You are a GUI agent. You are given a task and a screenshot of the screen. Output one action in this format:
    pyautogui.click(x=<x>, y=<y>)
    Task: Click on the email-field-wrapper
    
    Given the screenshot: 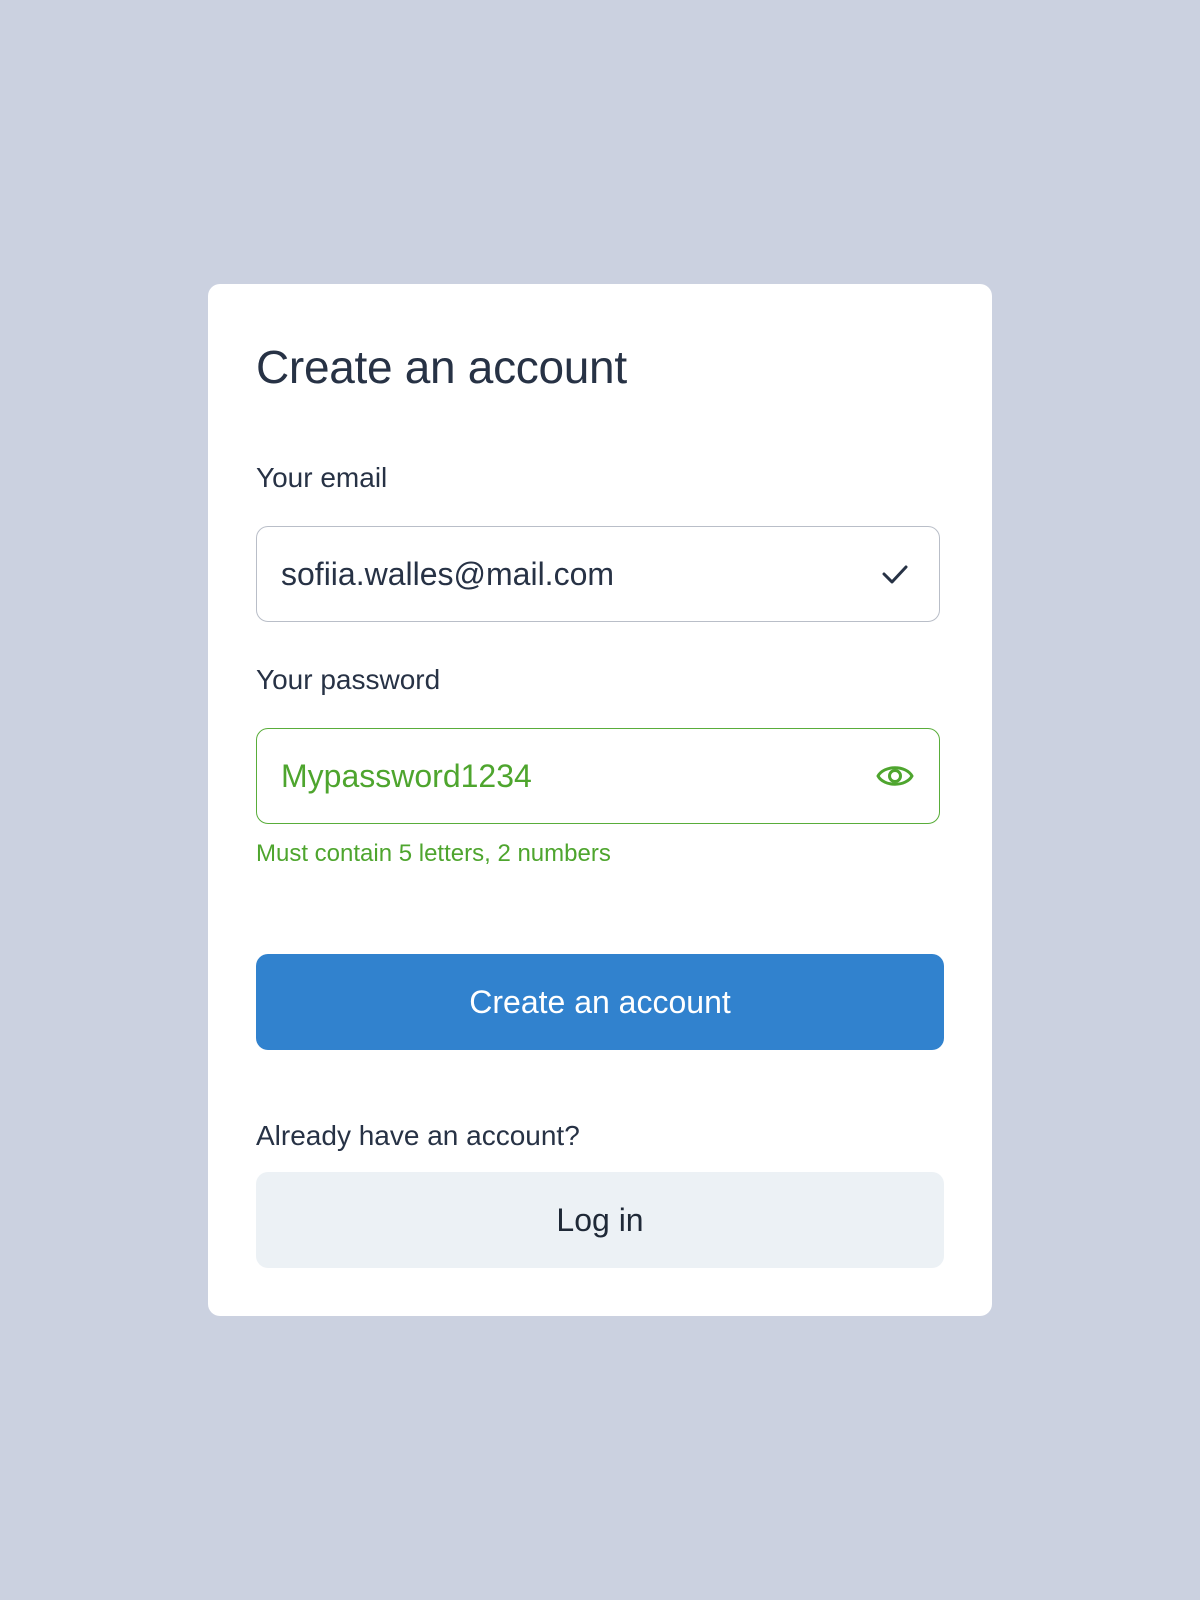 What is the action you would take?
    pyautogui.click(x=598, y=574)
    